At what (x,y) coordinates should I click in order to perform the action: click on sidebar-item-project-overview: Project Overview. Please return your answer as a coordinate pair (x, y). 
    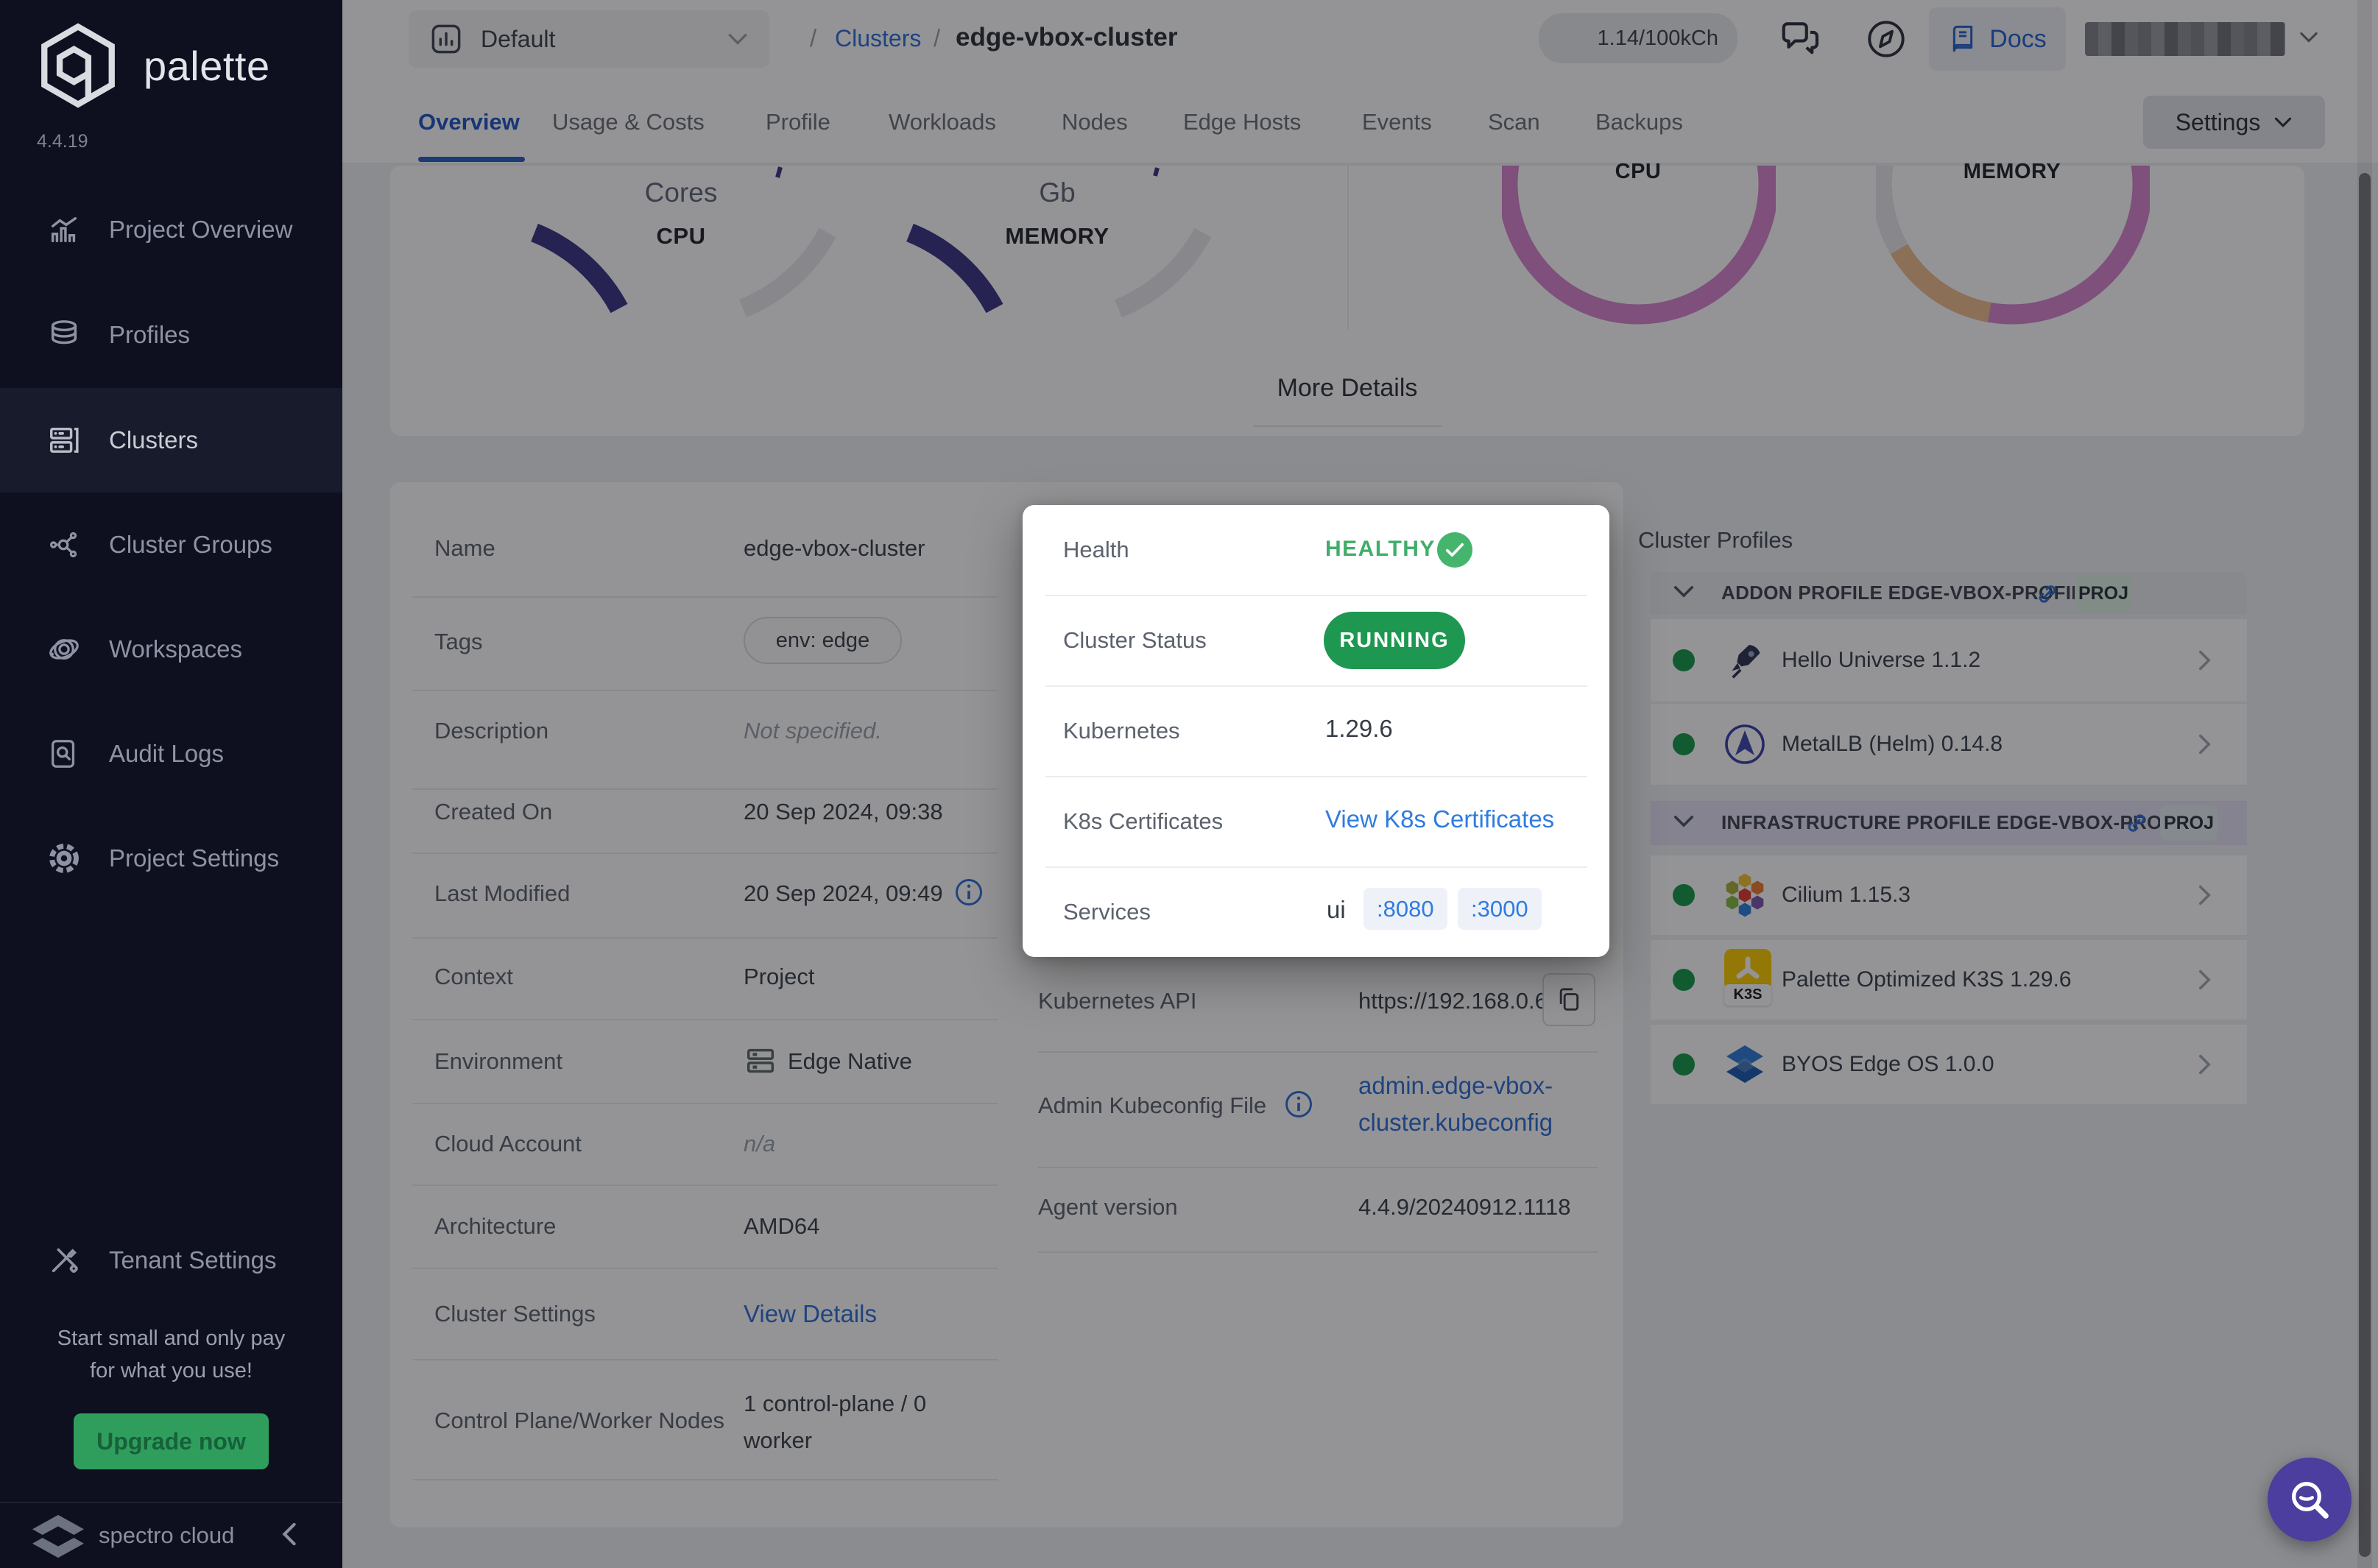
    Looking at the image, I should click on (171, 230).